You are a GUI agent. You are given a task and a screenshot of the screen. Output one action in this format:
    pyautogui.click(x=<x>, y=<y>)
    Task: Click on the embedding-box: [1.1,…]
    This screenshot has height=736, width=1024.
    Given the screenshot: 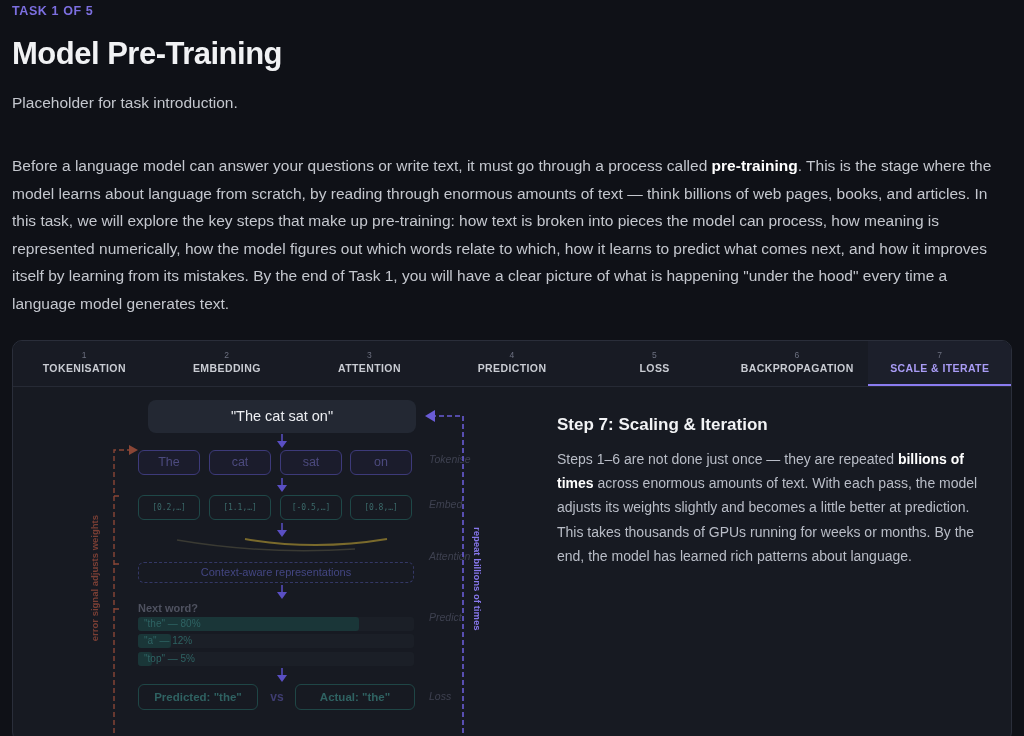 What is the action you would take?
    pyautogui.click(x=240, y=507)
    